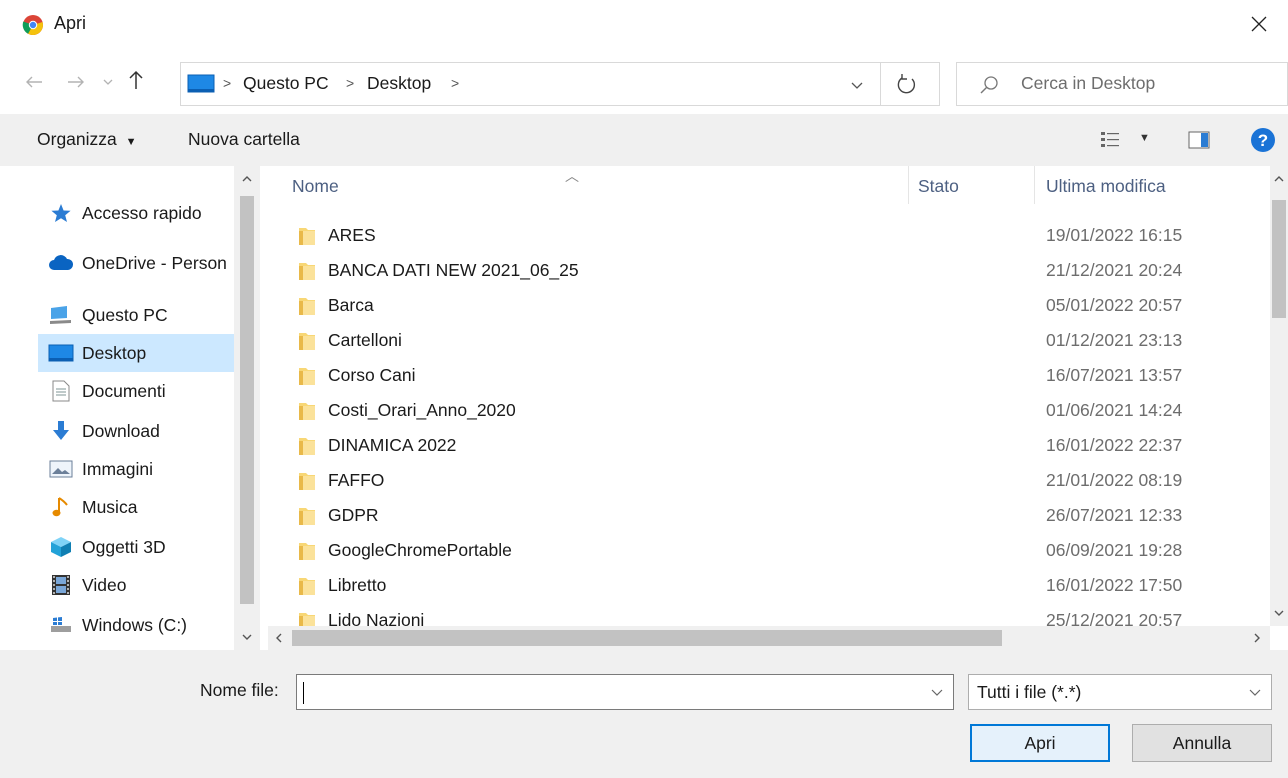 This screenshot has height=778, width=1288. Describe the element at coordinates (1259, 24) in the screenshot. I see `close-button` at that location.